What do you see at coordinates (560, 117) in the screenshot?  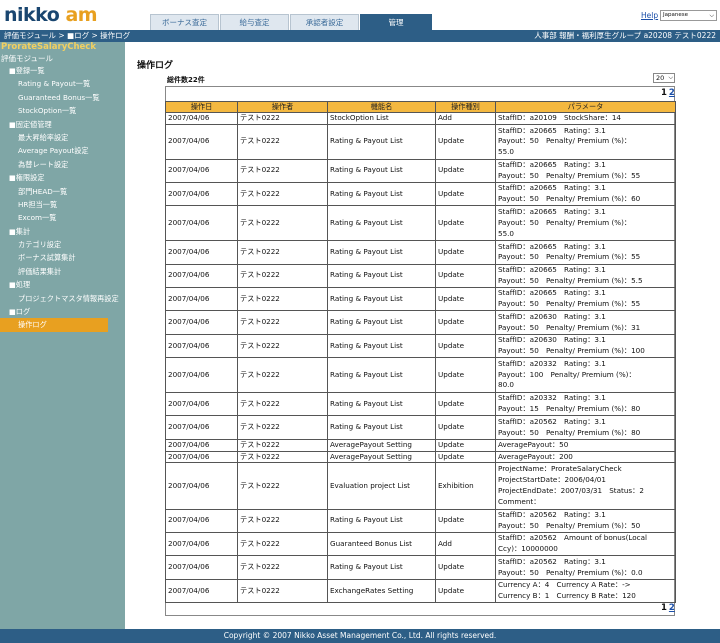 I see `parameter-line: StaffID：a20109 StockShare：14` at bounding box center [560, 117].